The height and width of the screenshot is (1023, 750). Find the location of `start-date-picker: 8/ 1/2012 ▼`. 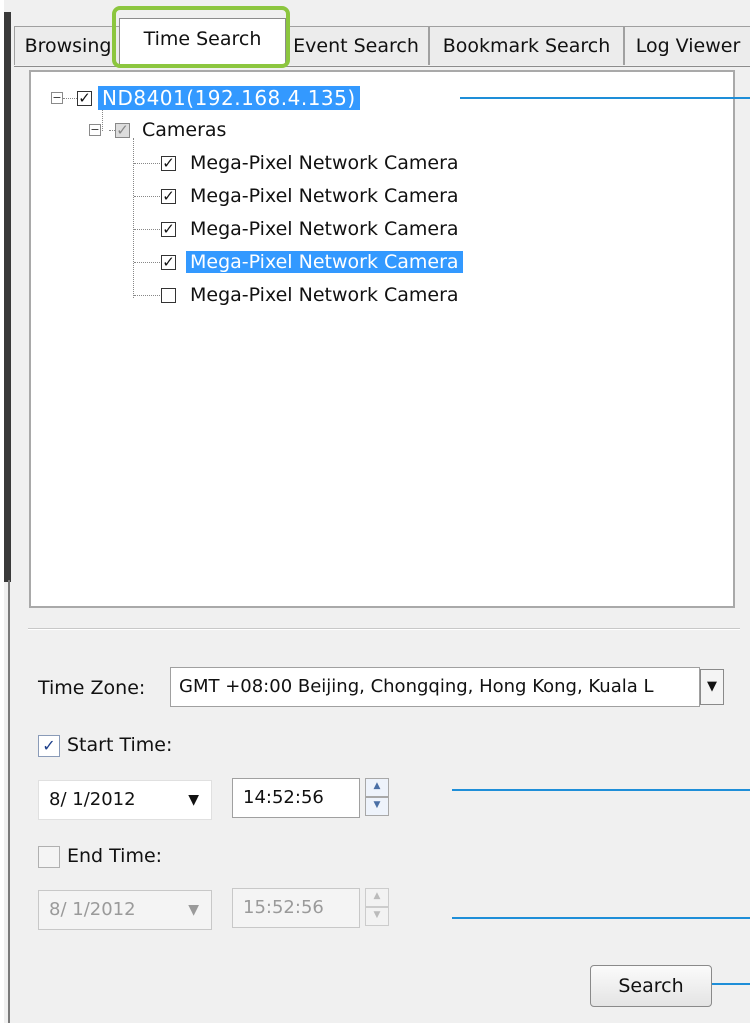

start-date-picker: 8/ 1/2012 ▼ is located at coordinates (125, 800).